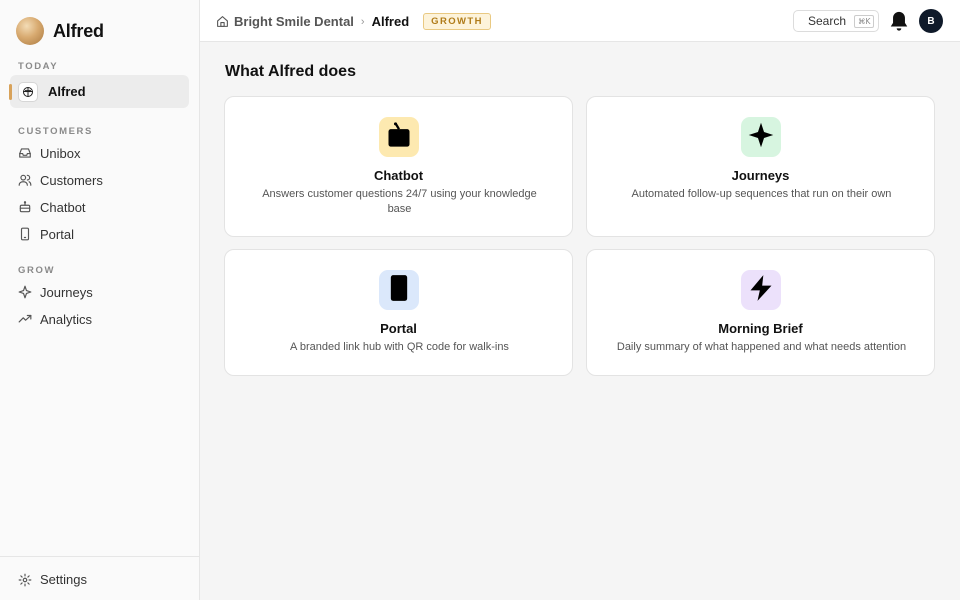  What do you see at coordinates (67, 91) in the screenshot?
I see `sidebar-item-label: Alfred` at bounding box center [67, 91].